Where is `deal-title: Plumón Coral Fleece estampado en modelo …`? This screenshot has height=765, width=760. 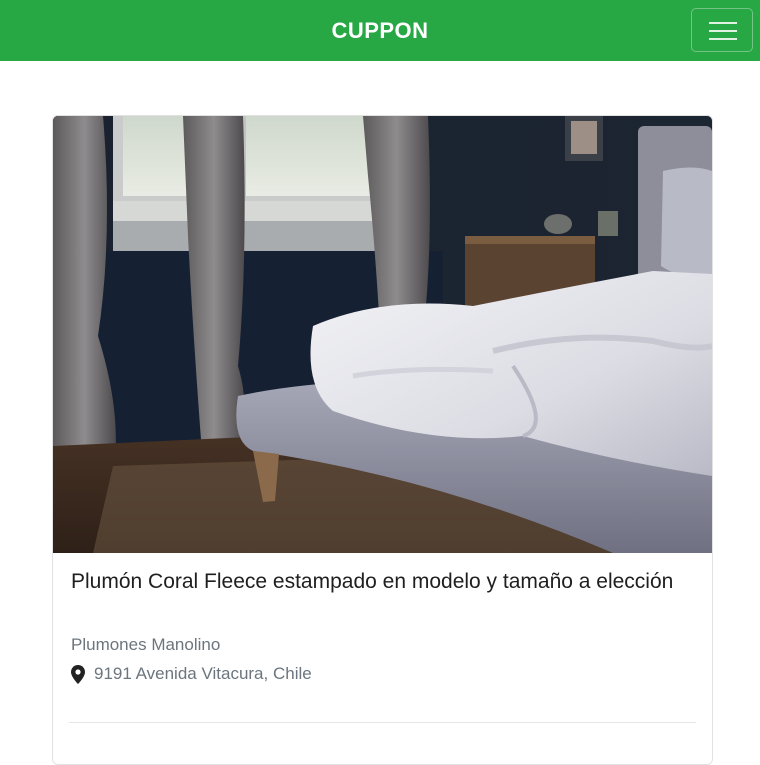 deal-title: Plumón Coral Fleece estampado en modelo … is located at coordinates (381, 582).